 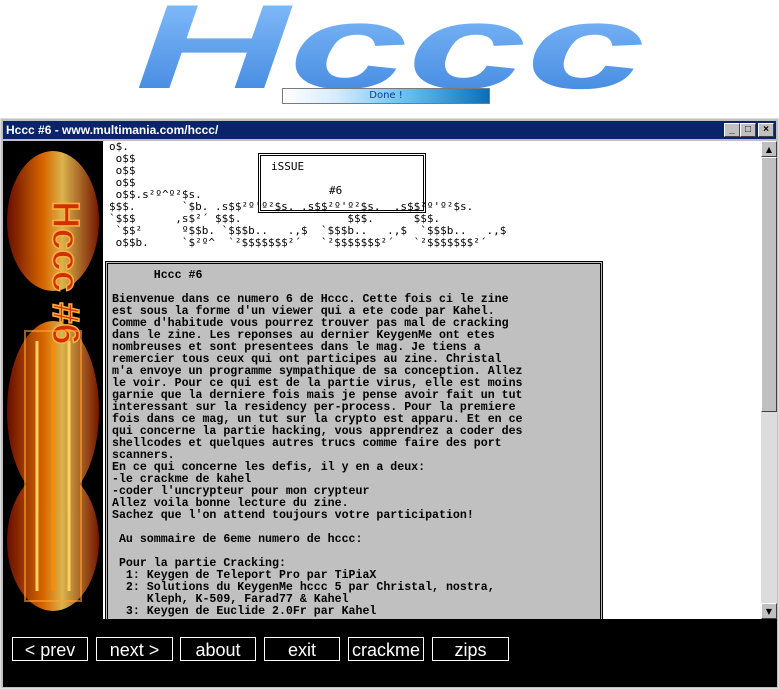 I want to click on minimize-icon: _, so click(x=732, y=129).